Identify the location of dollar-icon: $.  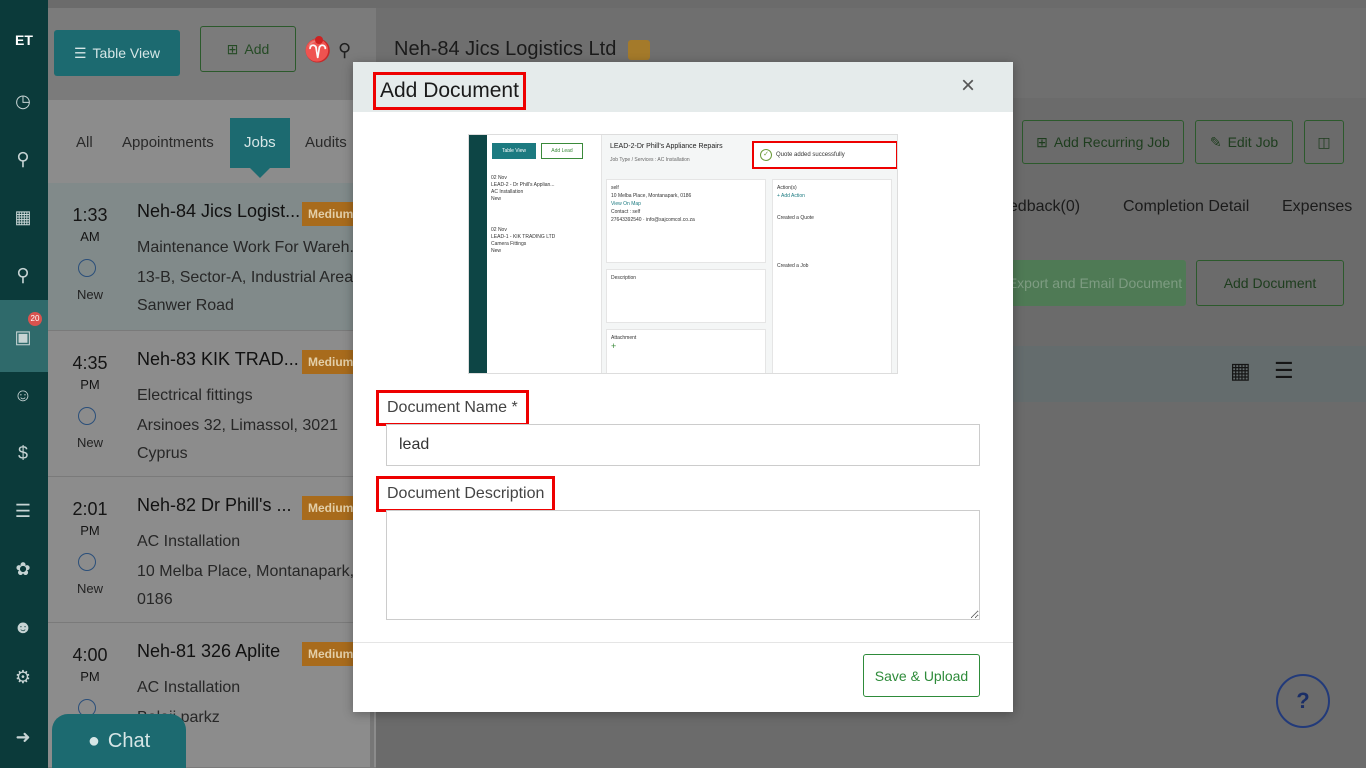
(23, 453).